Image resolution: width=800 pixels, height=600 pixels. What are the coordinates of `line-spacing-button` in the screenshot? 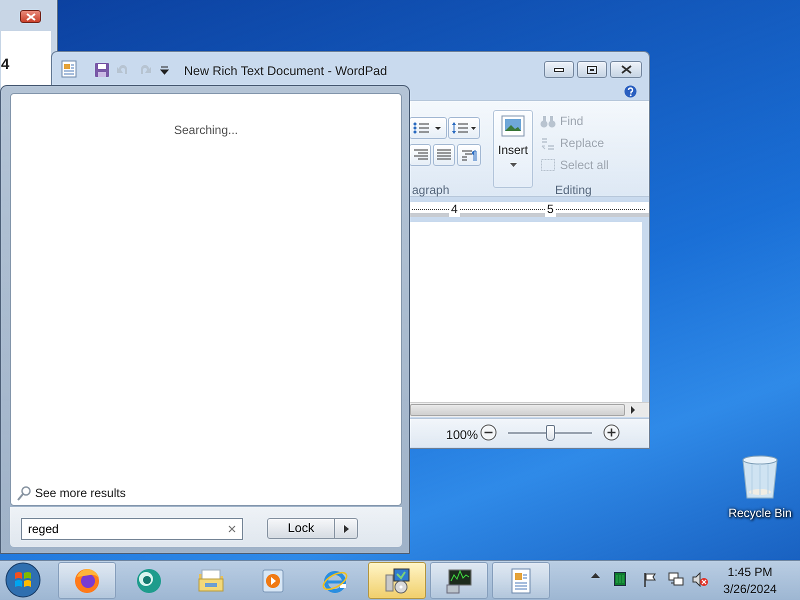 It's located at (464, 128).